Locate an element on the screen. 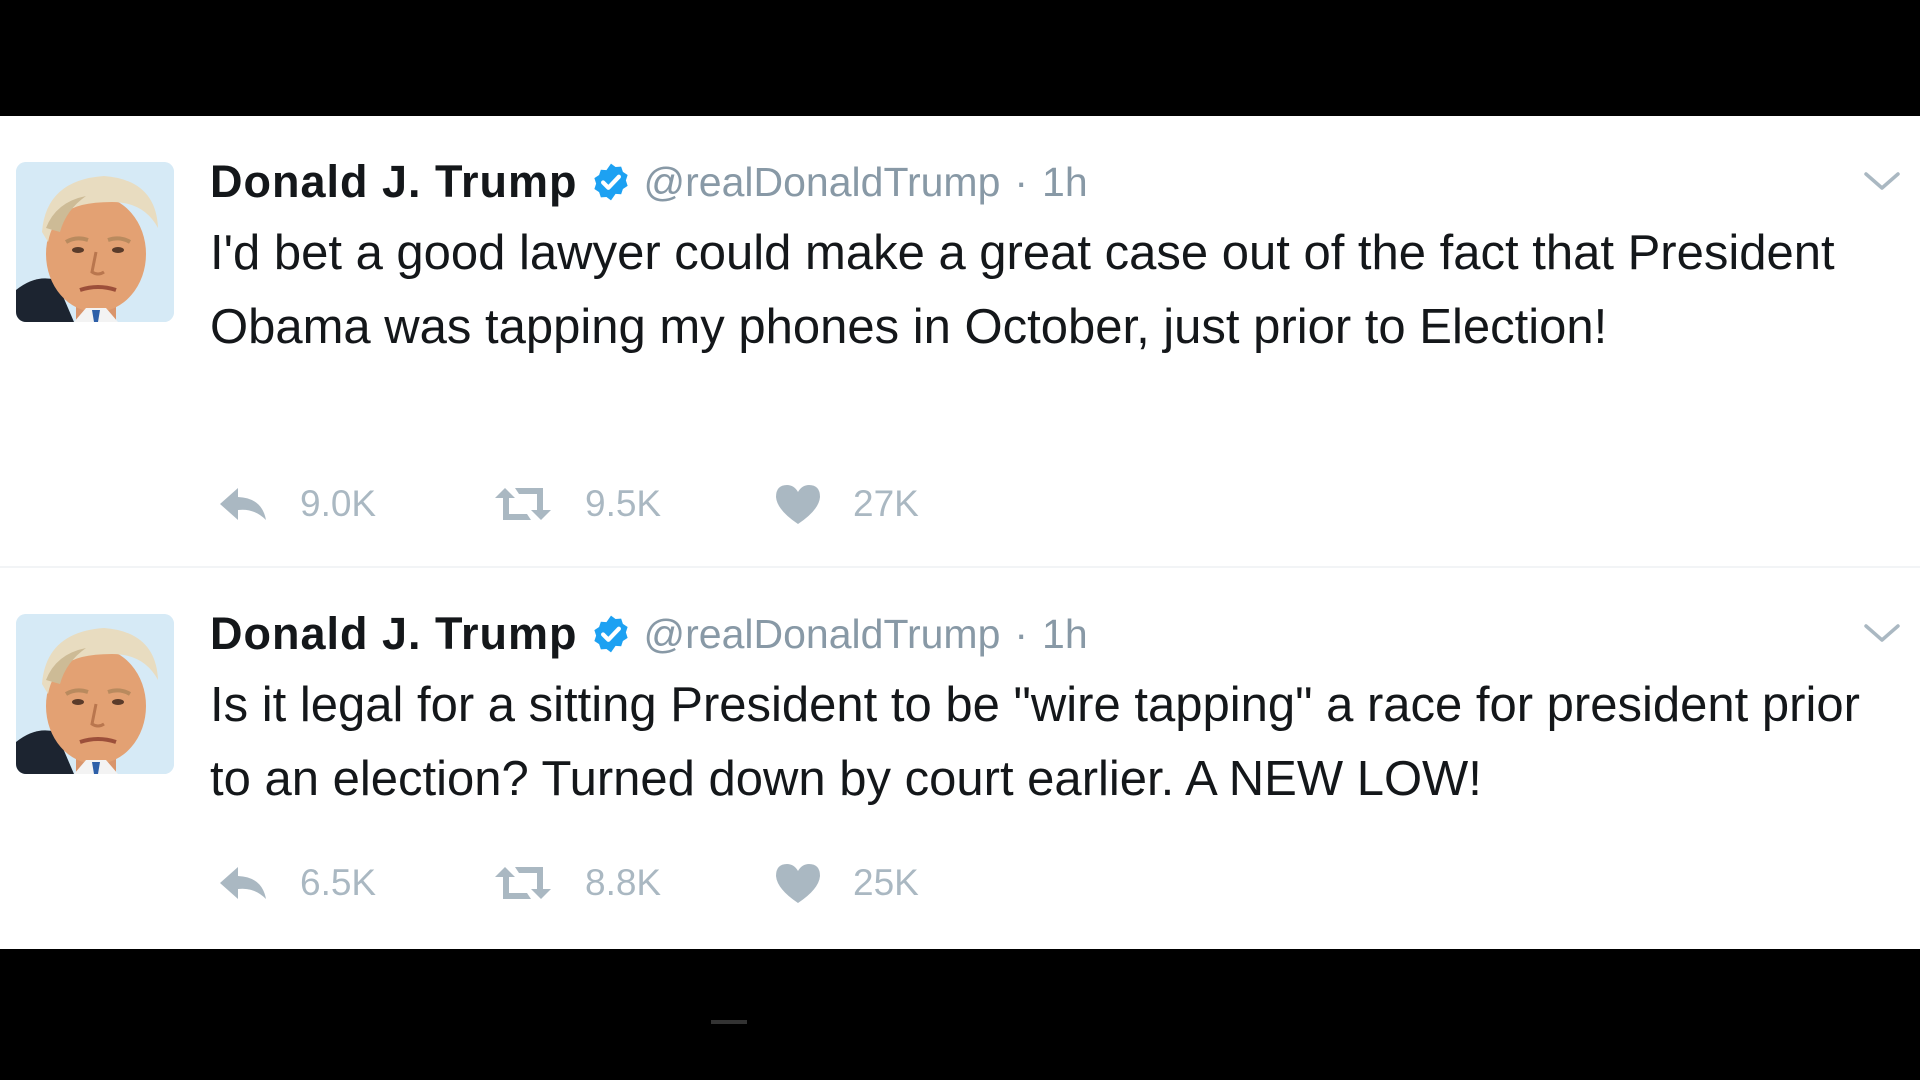  retweet-count: 9.5K is located at coordinates (623, 503).